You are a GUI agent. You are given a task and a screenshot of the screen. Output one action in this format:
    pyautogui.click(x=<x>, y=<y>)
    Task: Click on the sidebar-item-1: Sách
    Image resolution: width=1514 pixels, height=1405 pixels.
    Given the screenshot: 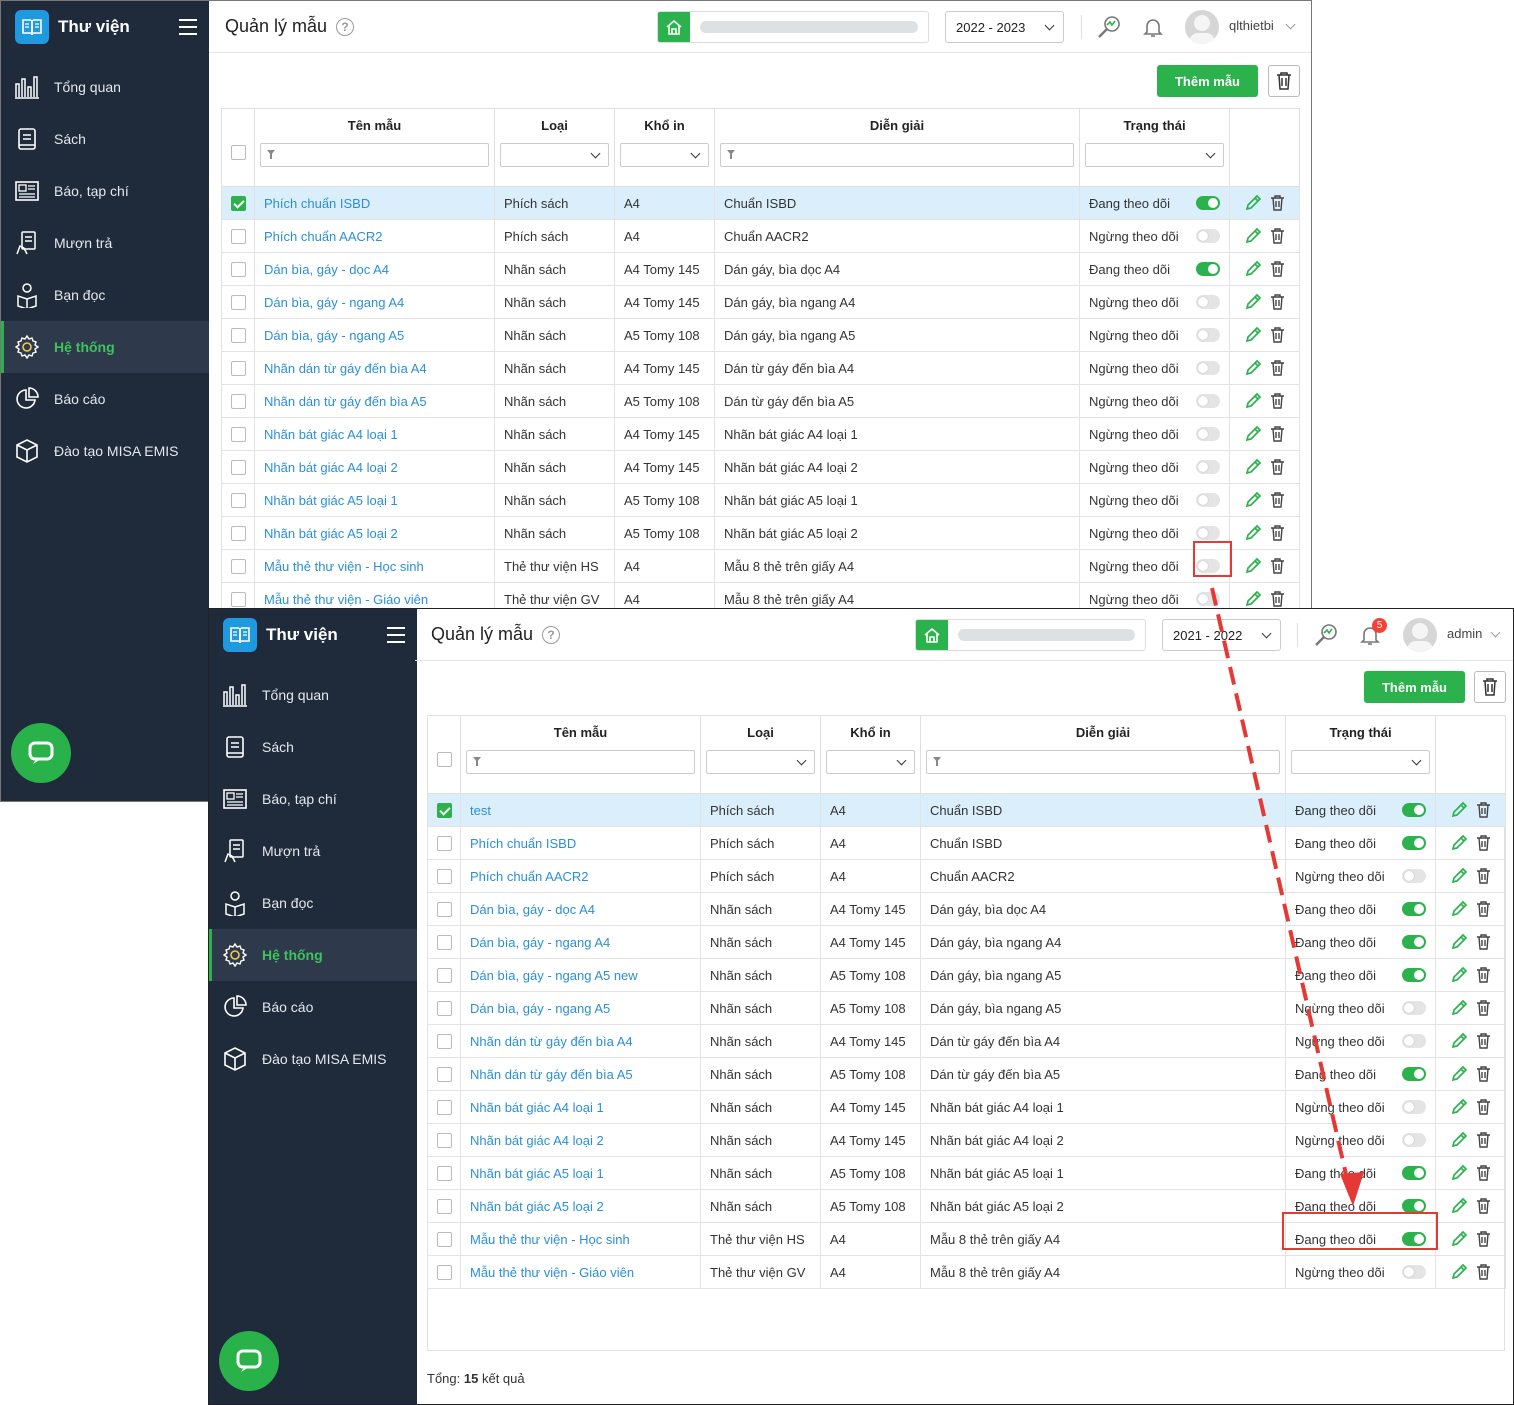 What is the action you would take?
    pyautogui.click(x=105, y=139)
    